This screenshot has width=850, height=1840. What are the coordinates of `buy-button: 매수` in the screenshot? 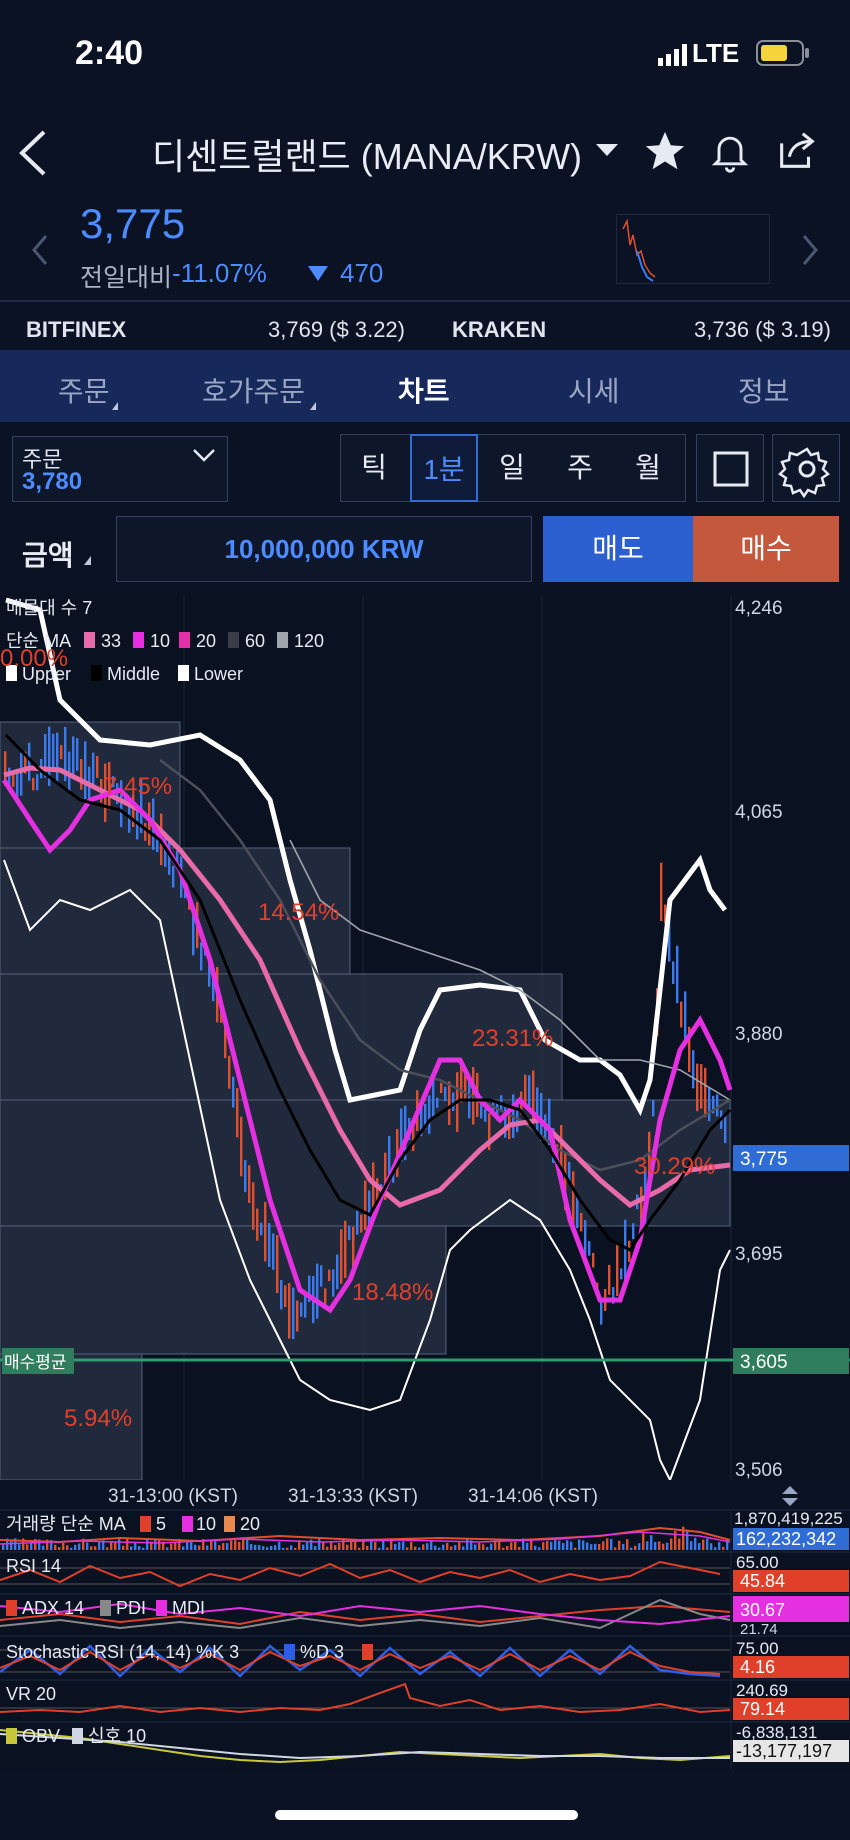 It's located at (766, 549).